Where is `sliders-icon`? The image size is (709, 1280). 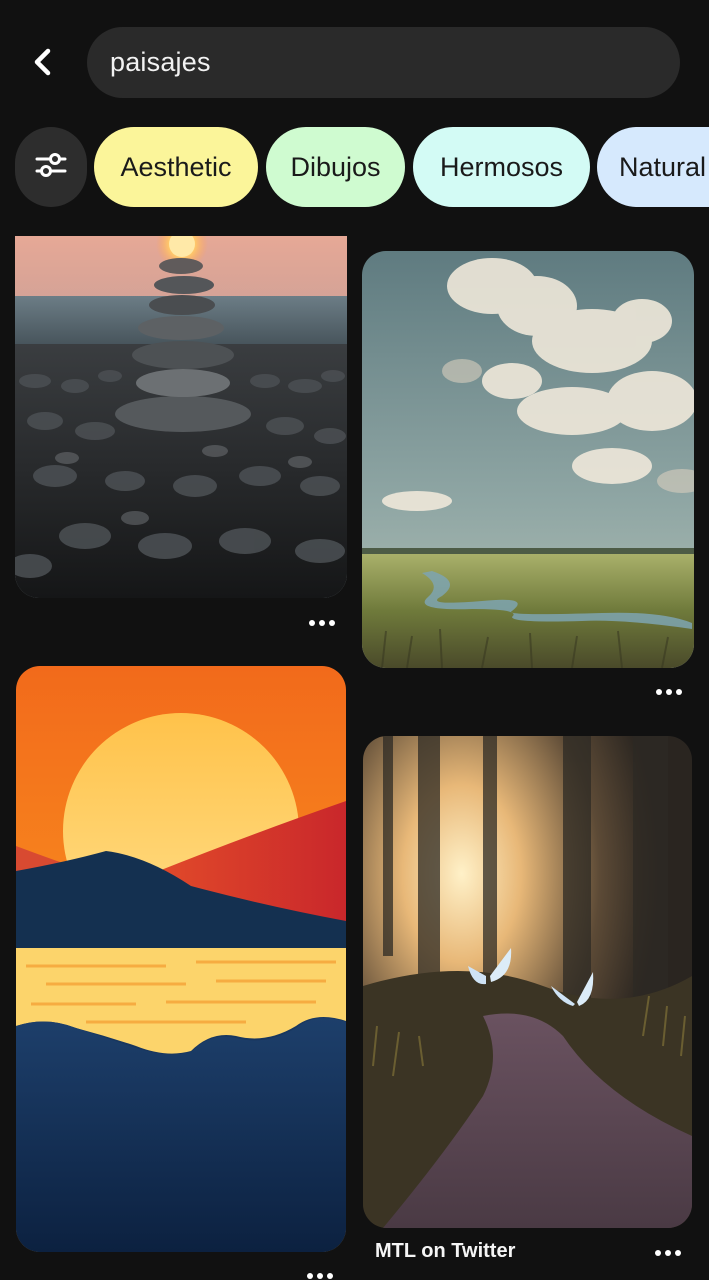 sliders-icon is located at coordinates (51, 167).